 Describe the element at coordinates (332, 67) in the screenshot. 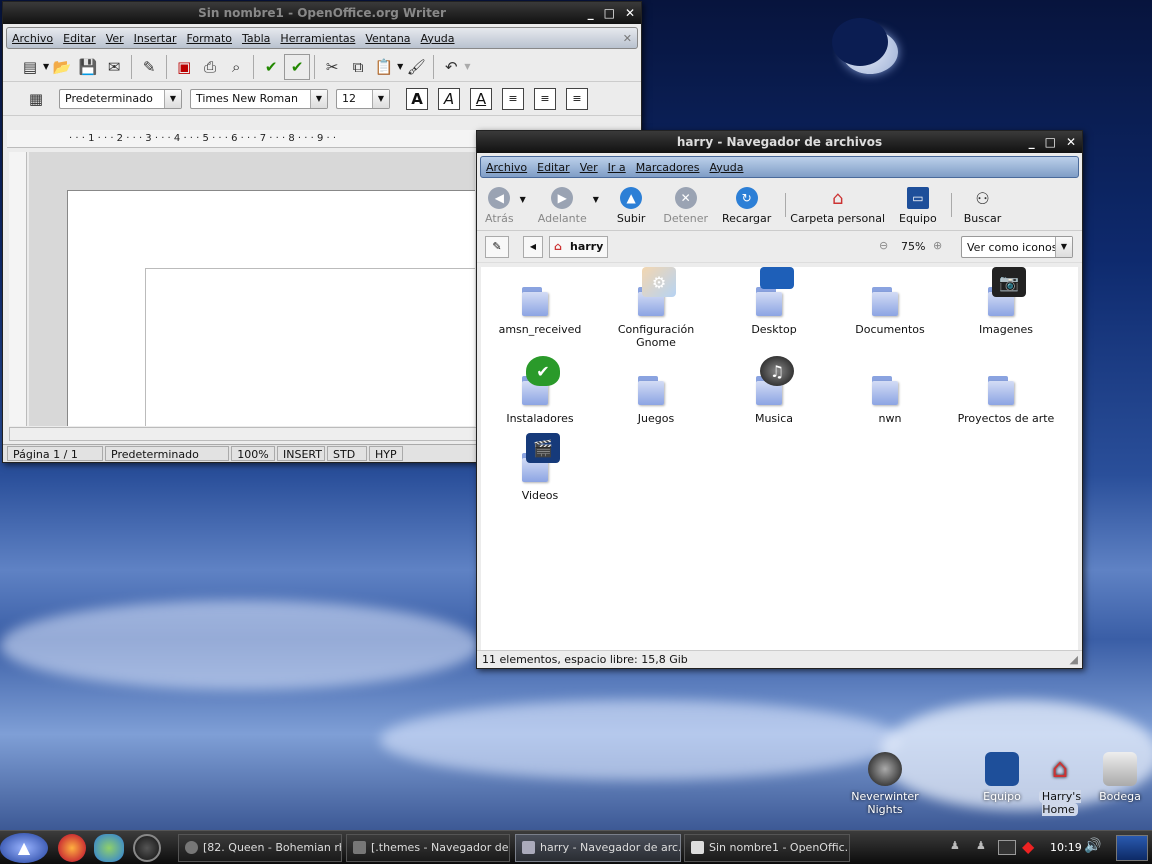

I see `cut-icon: ✂` at that location.